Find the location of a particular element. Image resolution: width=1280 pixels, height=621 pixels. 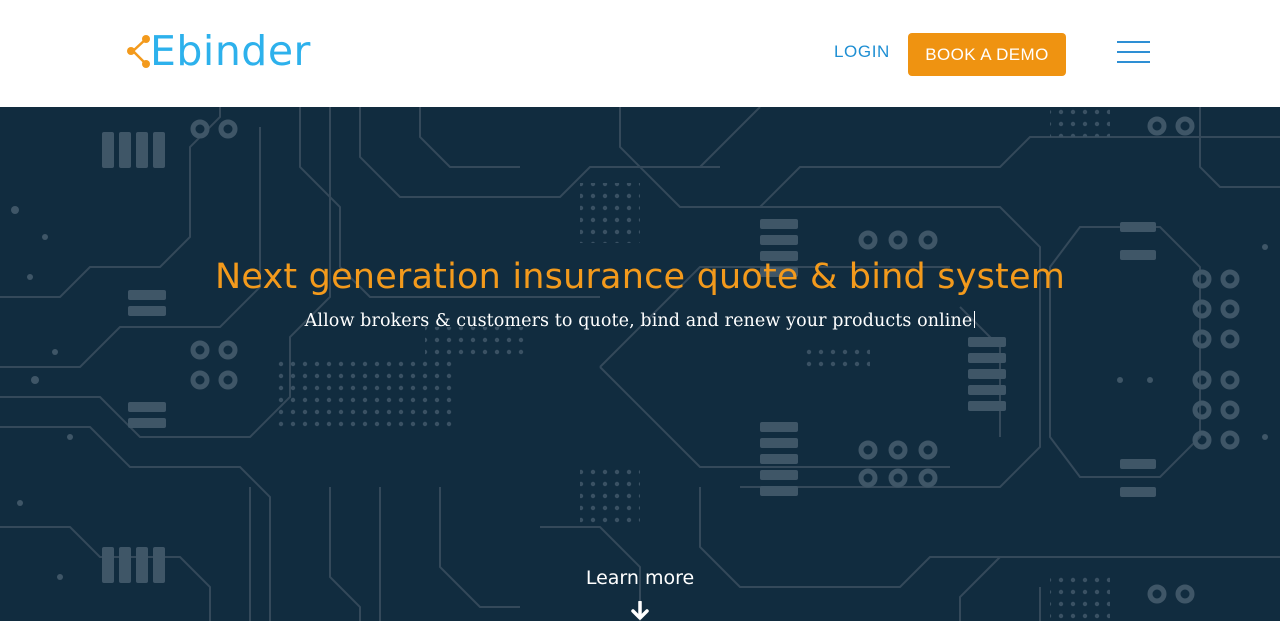

login-link: LOGIN is located at coordinates (862, 52).